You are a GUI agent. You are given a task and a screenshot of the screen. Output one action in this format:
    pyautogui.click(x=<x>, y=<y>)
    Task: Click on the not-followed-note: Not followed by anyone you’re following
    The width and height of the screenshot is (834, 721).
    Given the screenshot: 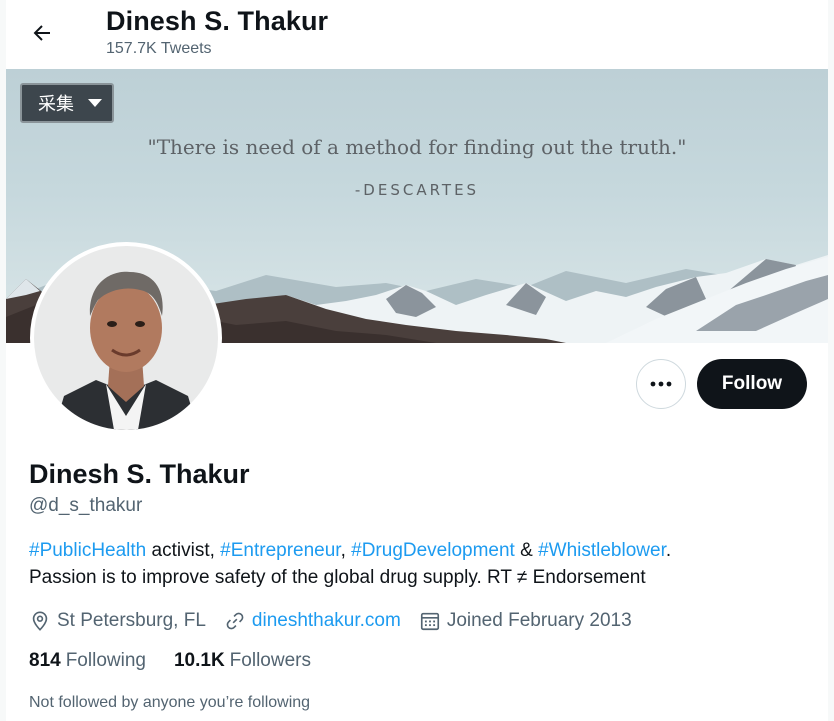 What is the action you would take?
    pyautogui.click(x=170, y=702)
    